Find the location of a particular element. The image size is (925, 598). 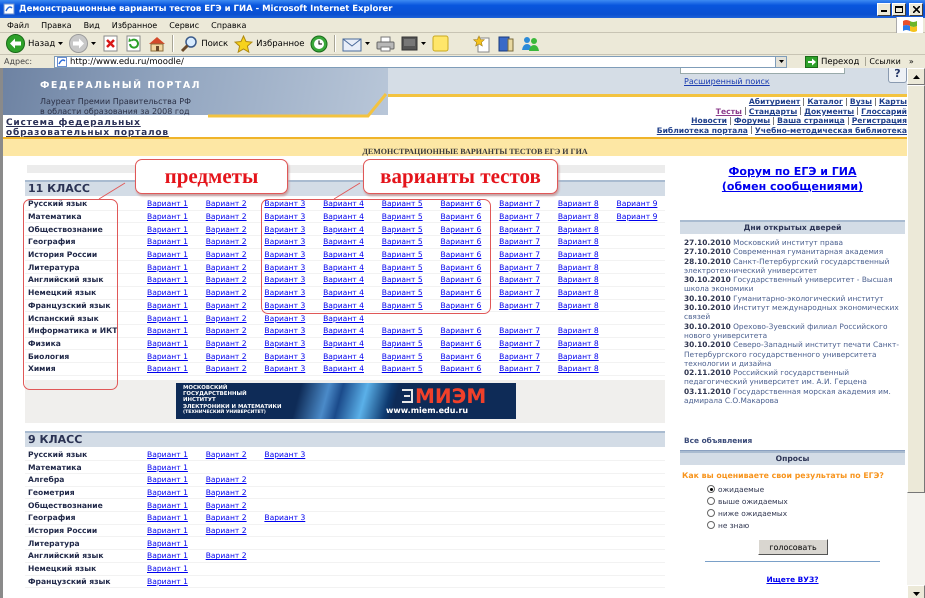

page-heading: ДЕМОНСТРАЦИОННЫЕ ВАРИАНТЫ ТЕСТОВ ЕГЭ И ГИА is located at coordinates (475, 151).